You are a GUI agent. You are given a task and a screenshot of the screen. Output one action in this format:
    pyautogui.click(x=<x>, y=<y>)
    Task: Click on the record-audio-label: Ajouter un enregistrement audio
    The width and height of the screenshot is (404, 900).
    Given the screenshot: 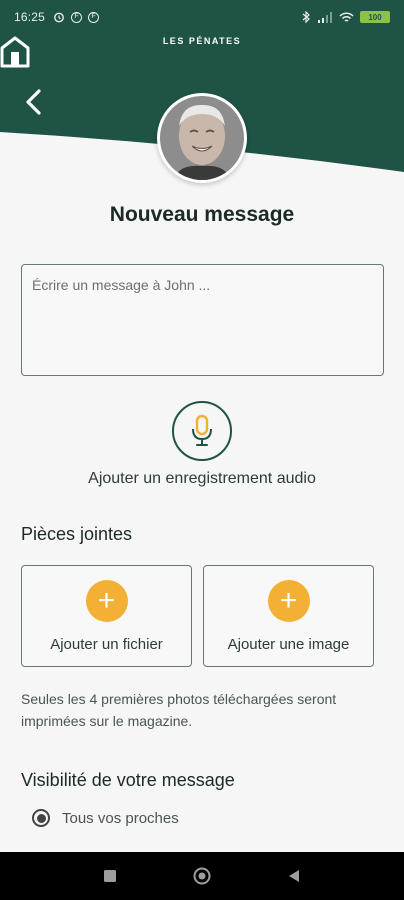 What is the action you would take?
    pyautogui.click(x=202, y=478)
    